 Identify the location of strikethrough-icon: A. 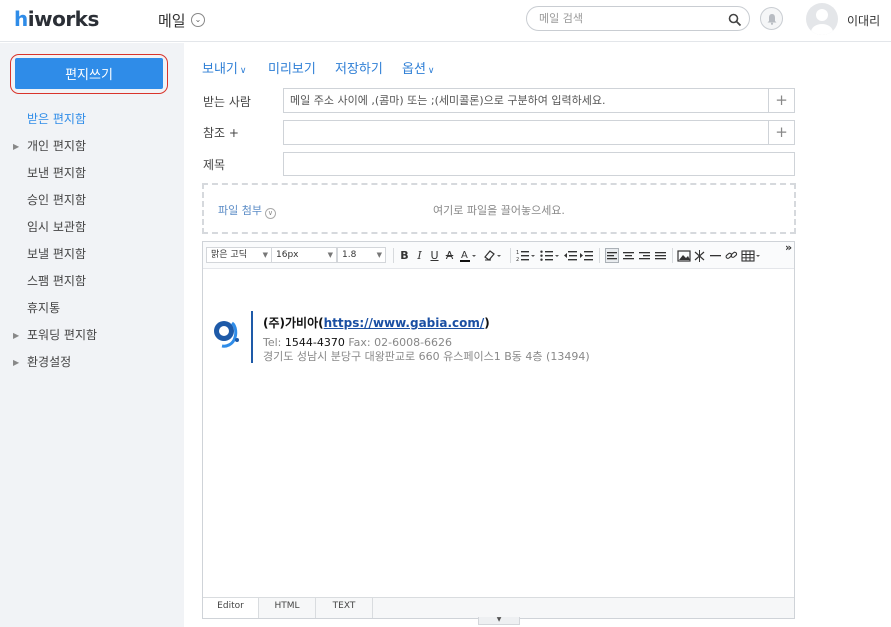
(449, 255).